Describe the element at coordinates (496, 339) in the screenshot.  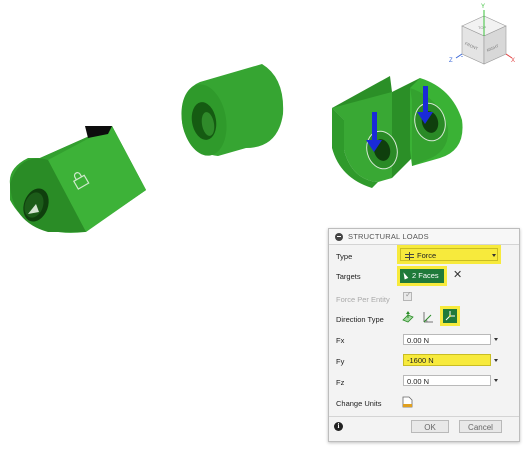
I see `fx-dropdown-icon` at that location.